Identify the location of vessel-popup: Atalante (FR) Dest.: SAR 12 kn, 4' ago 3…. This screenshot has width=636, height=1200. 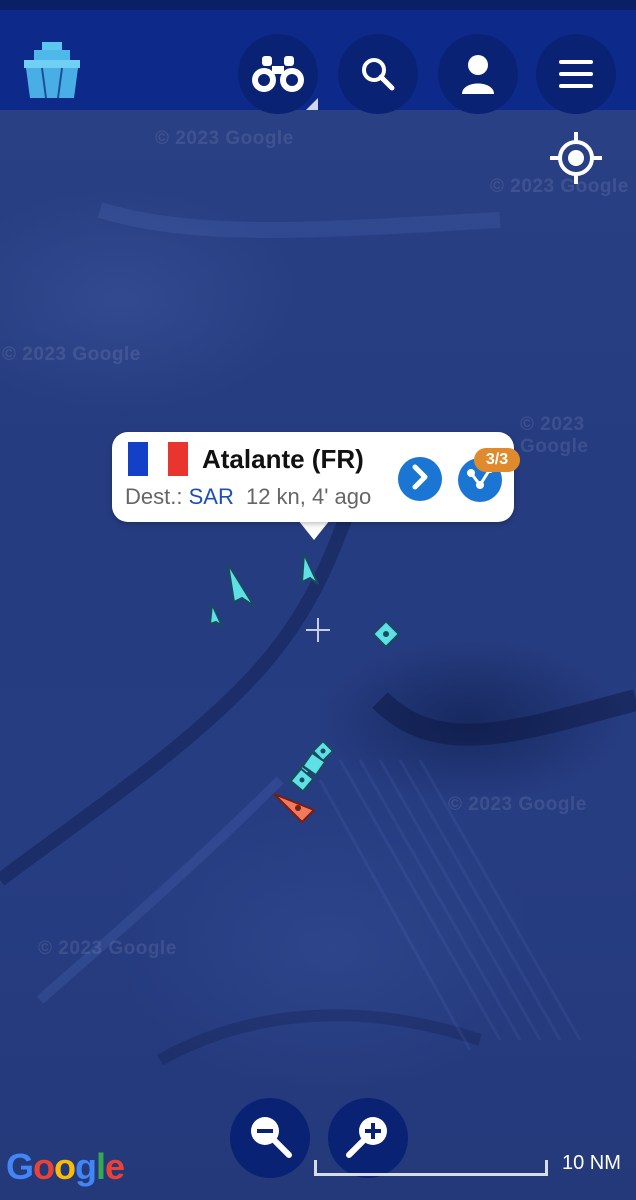
(316, 477).